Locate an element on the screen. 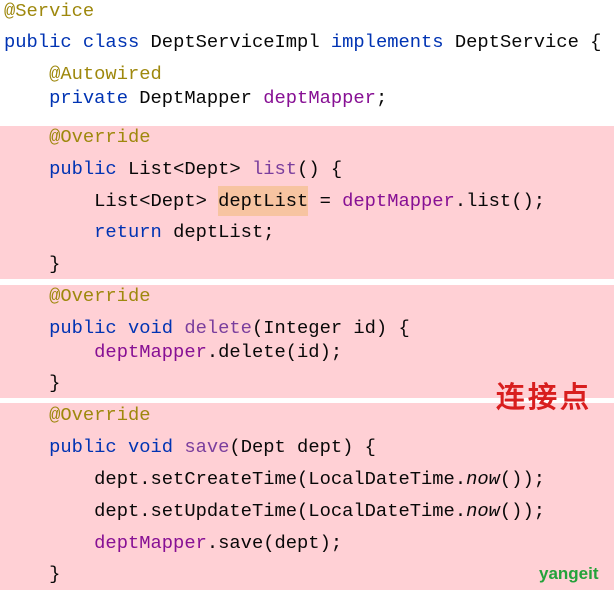  code-token: deptList; is located at coordinates (224, 232).